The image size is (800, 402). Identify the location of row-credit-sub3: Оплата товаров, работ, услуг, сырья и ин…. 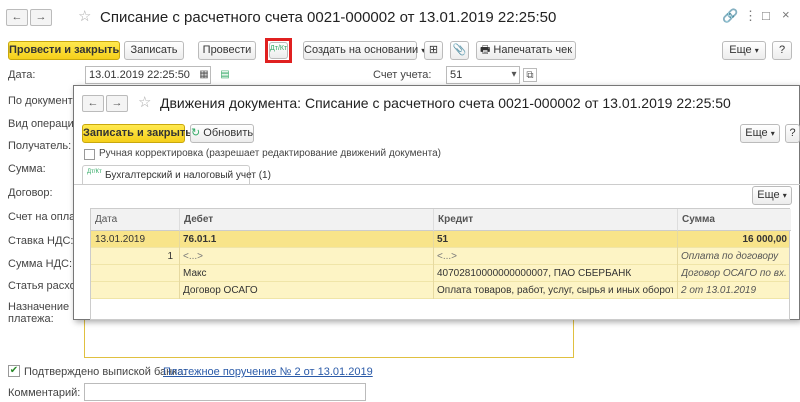
(555, 290).